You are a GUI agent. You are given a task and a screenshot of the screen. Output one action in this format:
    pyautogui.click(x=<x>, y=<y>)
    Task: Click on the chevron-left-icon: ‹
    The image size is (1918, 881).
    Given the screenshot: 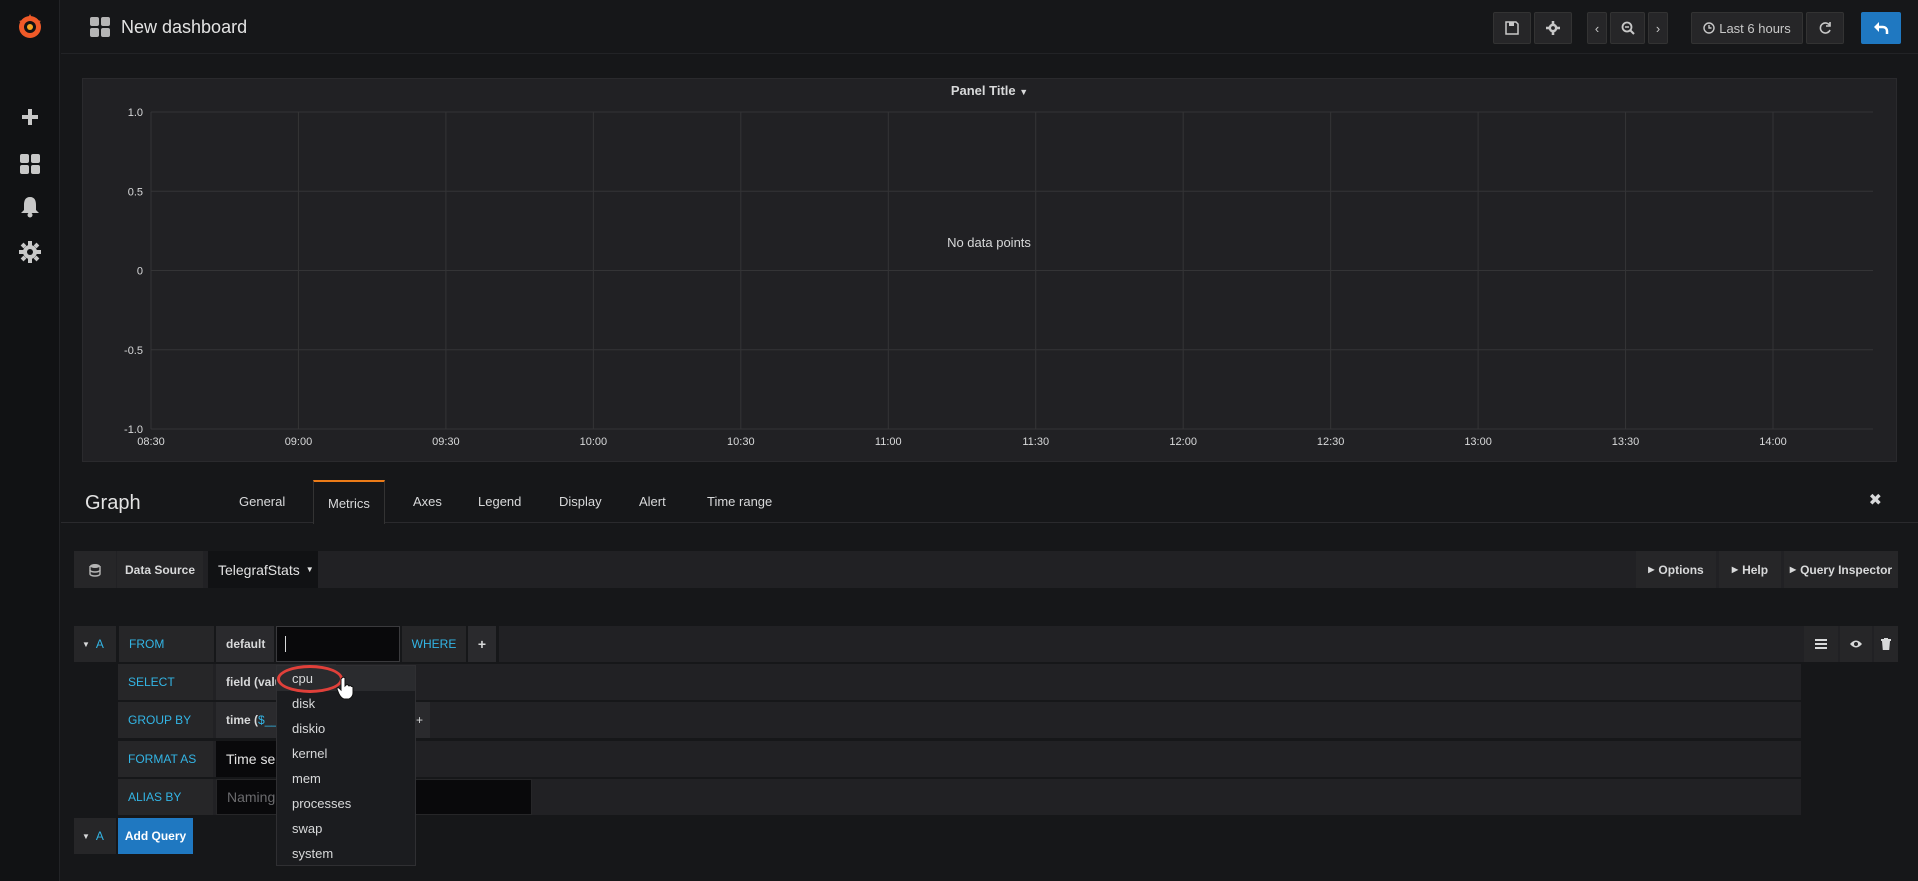 What is the action you would take?
    pyautogui.click(x=1597, y=28)
    